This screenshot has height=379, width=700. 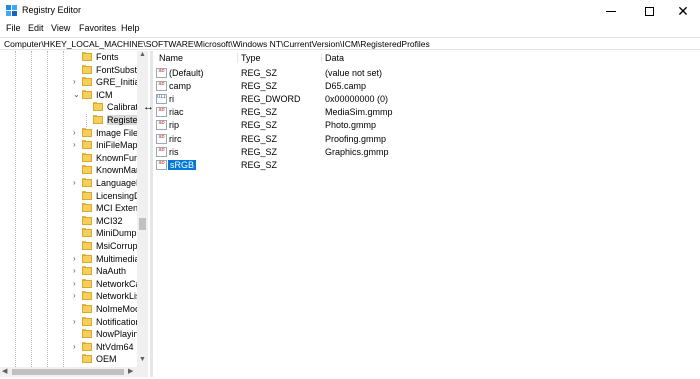 What do you see at coordinates (74, 120) in the screenshot?
I see `tree-item: Register` at bounding box center [74, 120].